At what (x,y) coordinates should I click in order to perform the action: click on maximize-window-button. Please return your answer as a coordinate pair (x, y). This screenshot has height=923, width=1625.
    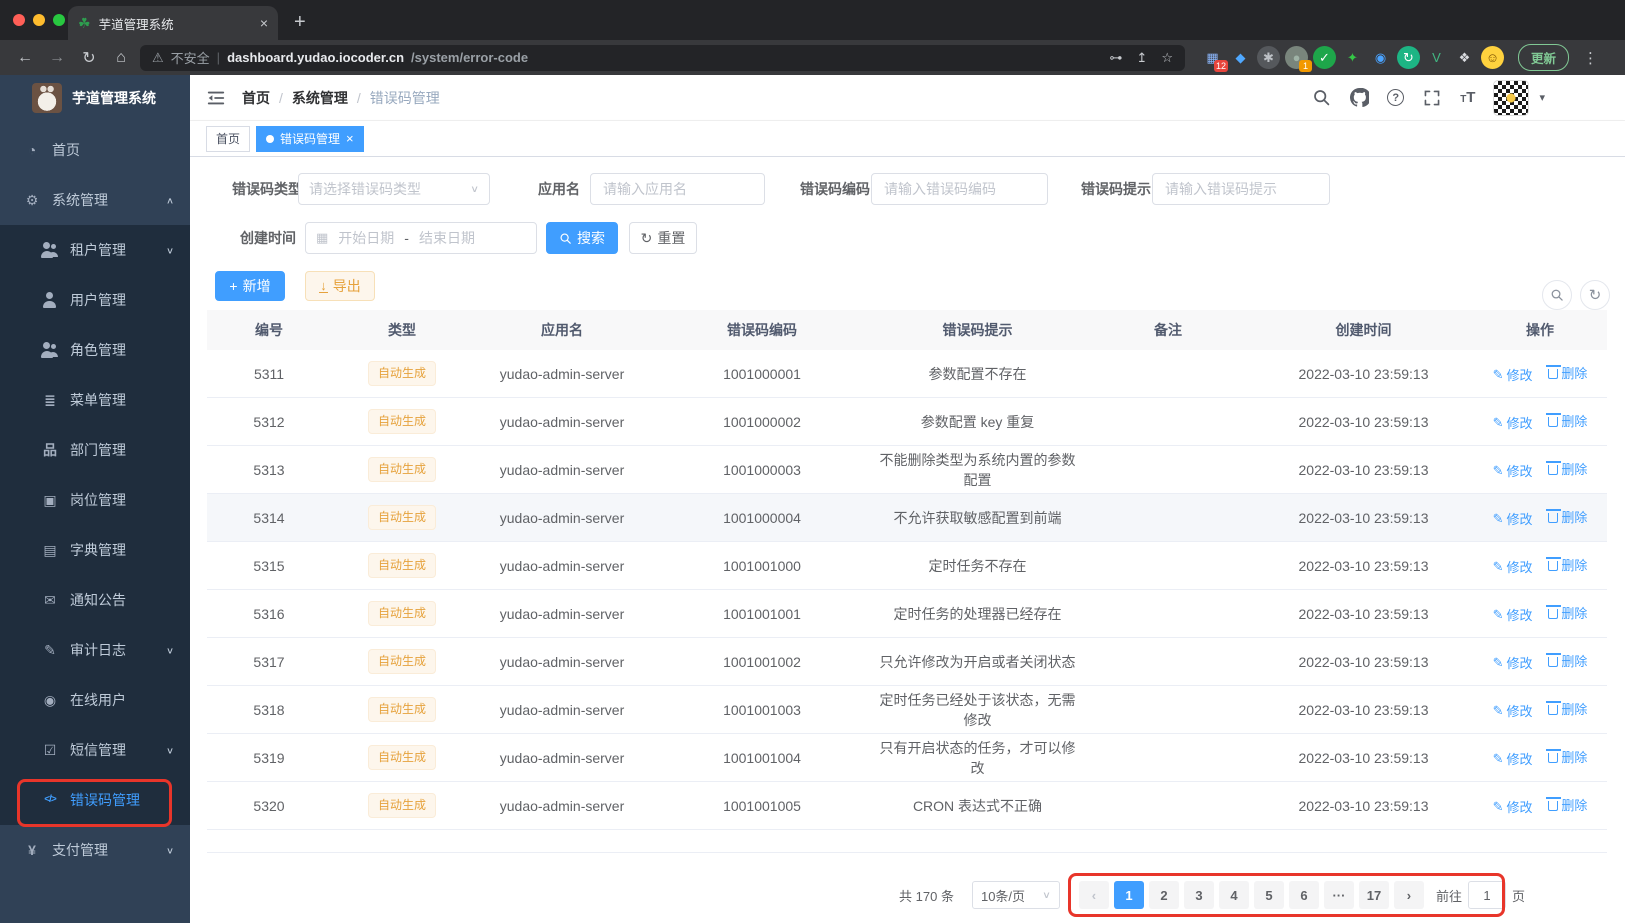
    Looking at the image, I should click on (59, 20).